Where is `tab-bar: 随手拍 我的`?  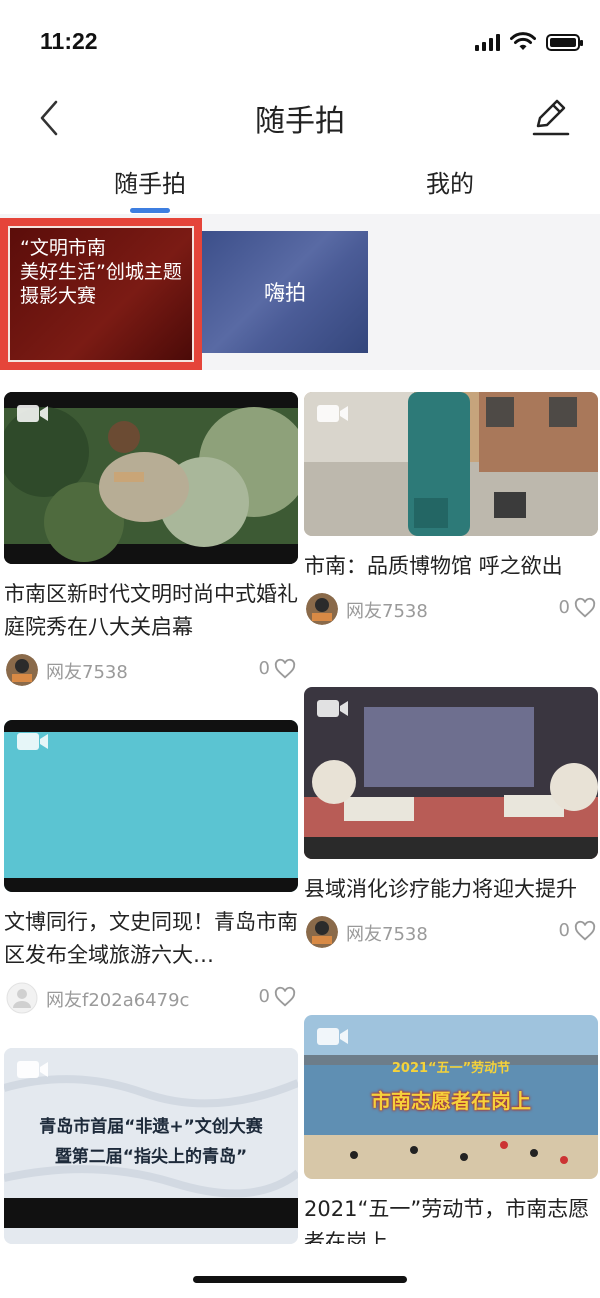 tab-bar: 随手拍 我的 is located at coordinates (300, 182).